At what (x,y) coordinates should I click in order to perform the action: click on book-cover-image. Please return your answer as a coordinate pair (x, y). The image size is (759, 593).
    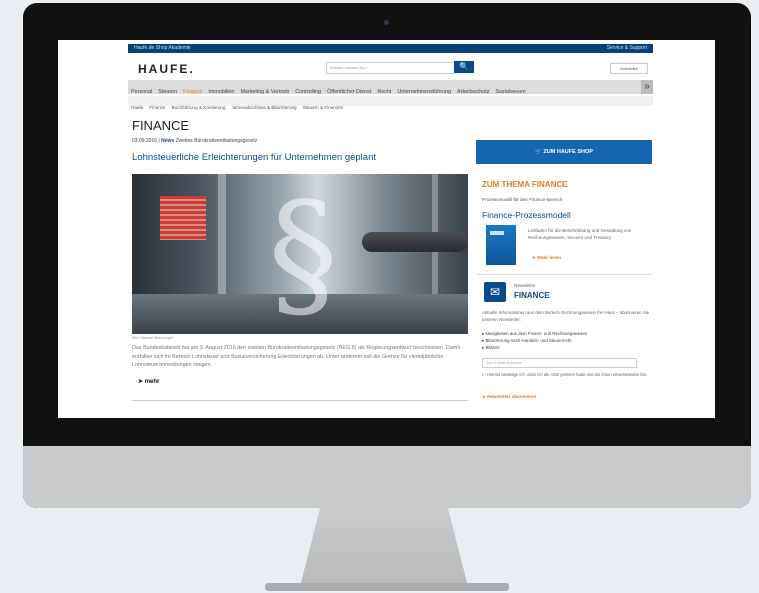
    Looking at the image, I should click on (501, 245).